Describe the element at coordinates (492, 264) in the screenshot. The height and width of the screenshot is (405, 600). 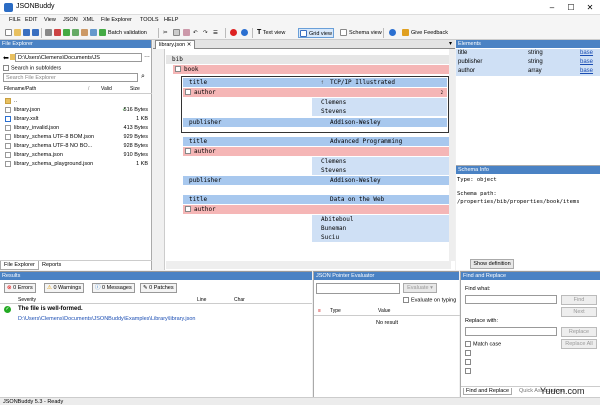
I see `show-definition-button: Show definition` at that location.